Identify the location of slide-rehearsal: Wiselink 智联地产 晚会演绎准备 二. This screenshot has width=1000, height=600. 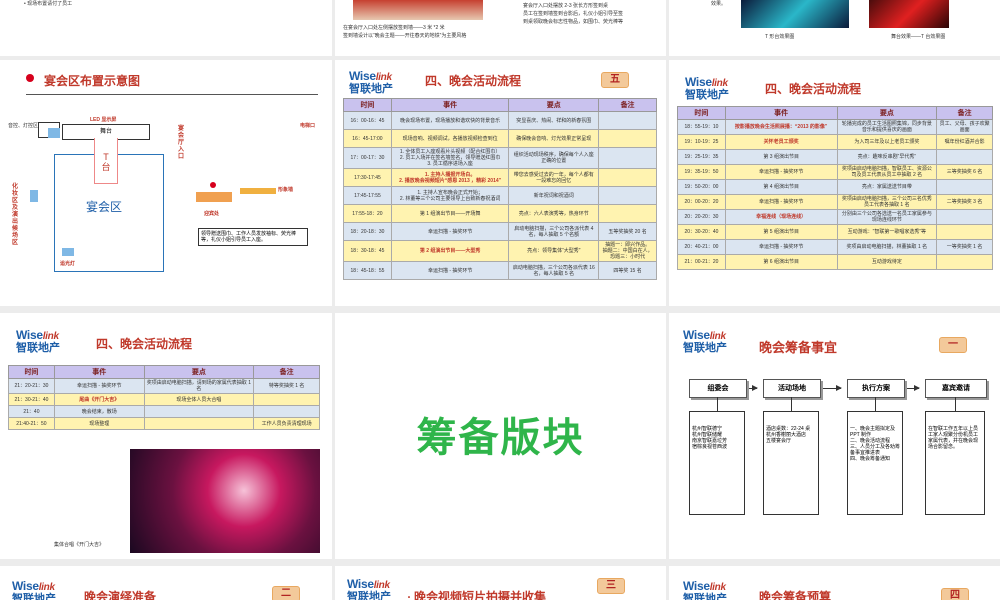
(166, 583).